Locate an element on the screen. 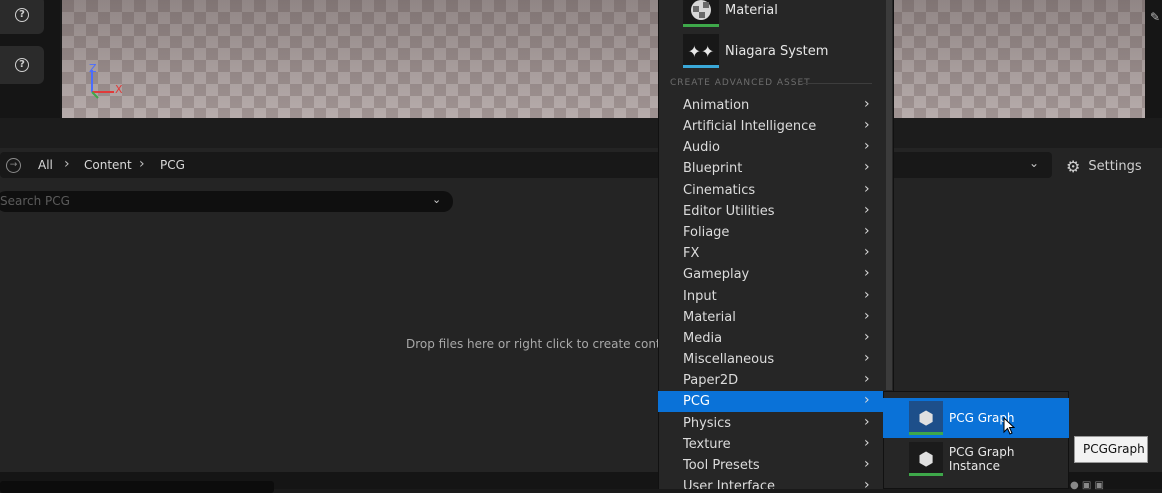 This screenshot has height=493, width=1162. menu-item-physics: Physics › is located at coordinates (772, 423).